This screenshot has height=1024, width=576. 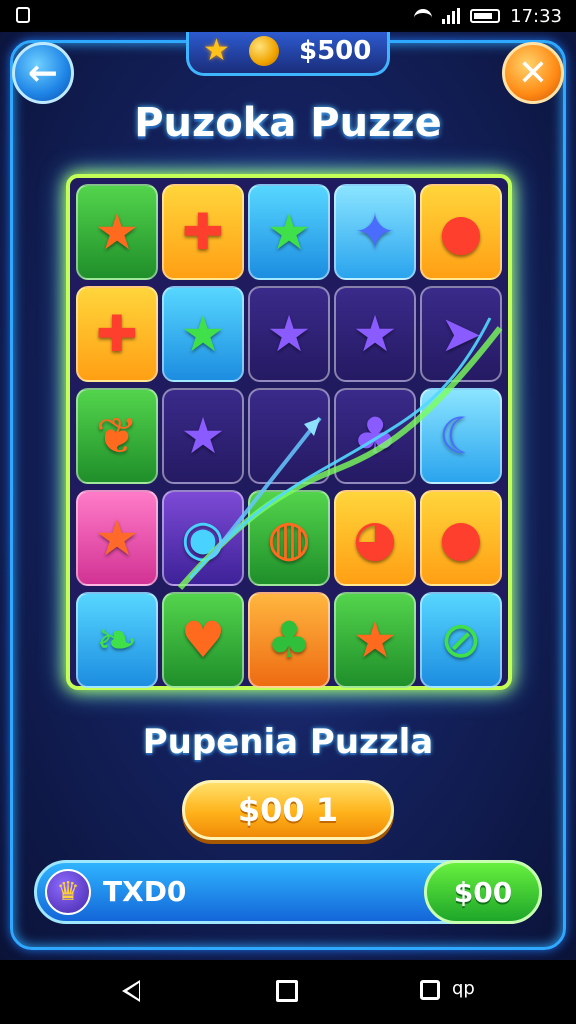 What do you see at coordinates (451, 16) in the screenshot?
I see `signal-icon` at bounding box center [451, 16].